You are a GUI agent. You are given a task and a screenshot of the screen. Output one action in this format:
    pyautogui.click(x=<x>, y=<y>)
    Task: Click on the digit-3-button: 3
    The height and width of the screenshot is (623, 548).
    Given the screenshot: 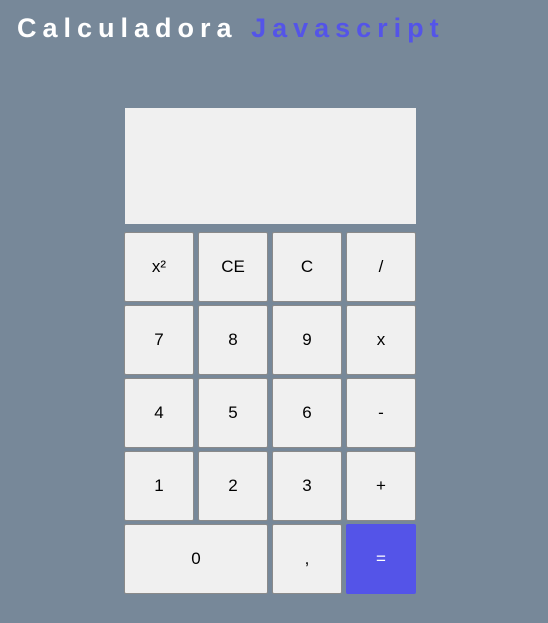 What is the action you would take?
    pyautogui.click(x=307, y=486)
    